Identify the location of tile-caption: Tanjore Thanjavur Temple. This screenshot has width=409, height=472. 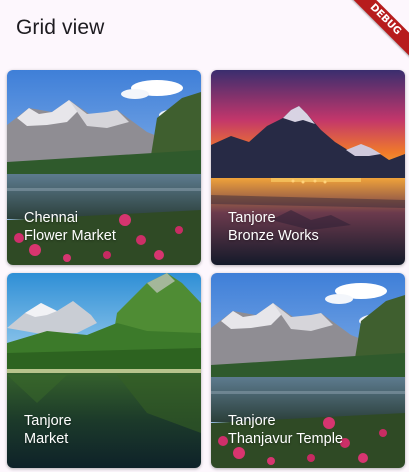
(285, 430).